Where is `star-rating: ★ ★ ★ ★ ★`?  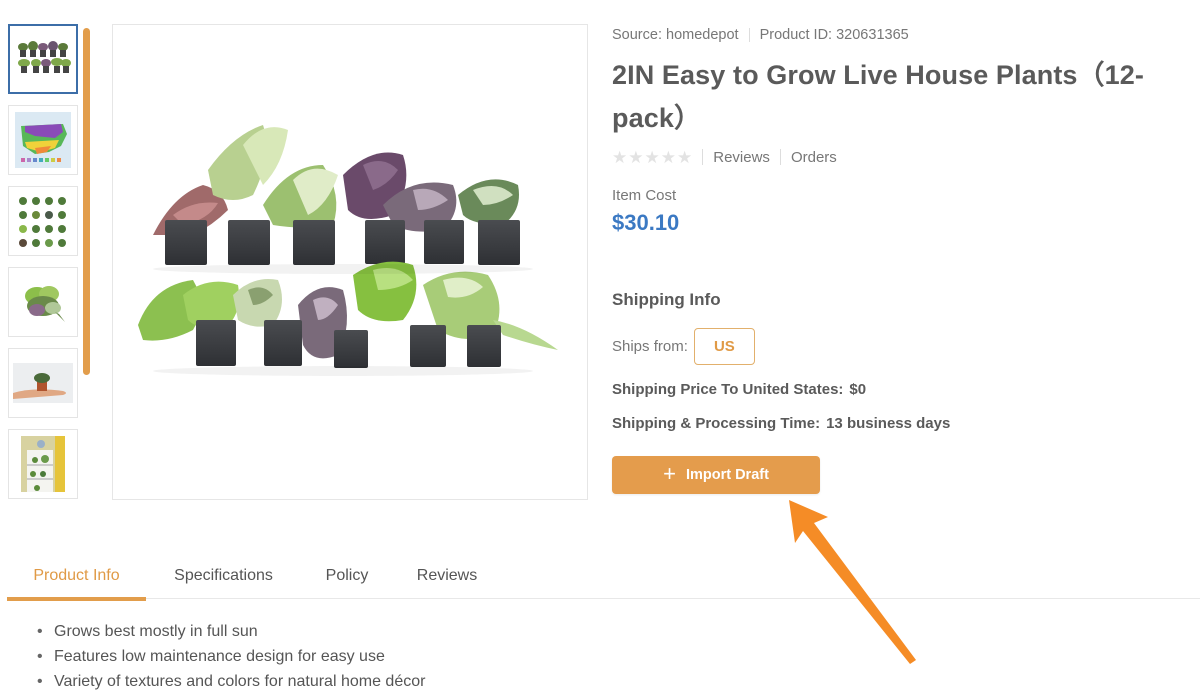 star-rating: ★ ★ ★ ★ ★ is located at coordinates (652, 157).